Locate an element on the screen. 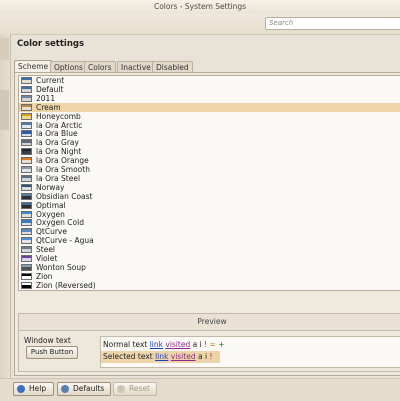 Image resolution: width=400 pixels, height=401 pixels. list-item: Zion is located at coordinates (209, 276).